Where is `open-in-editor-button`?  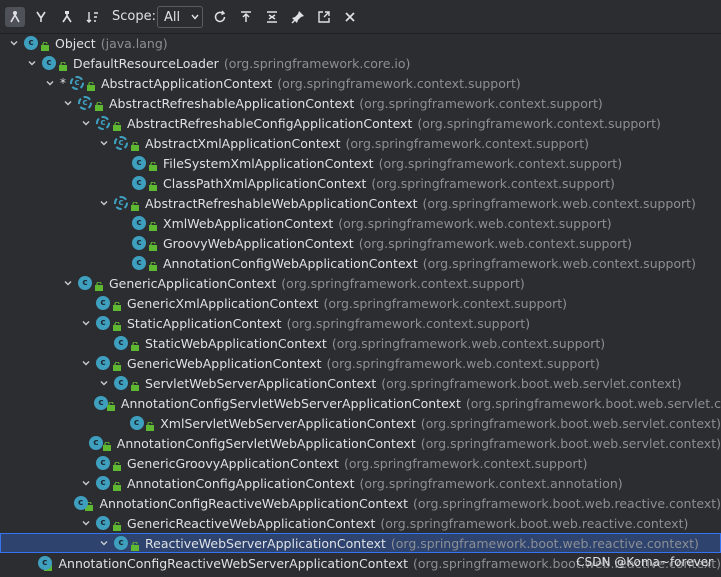
open-in-editor-button is located at coordinates (324, 17).